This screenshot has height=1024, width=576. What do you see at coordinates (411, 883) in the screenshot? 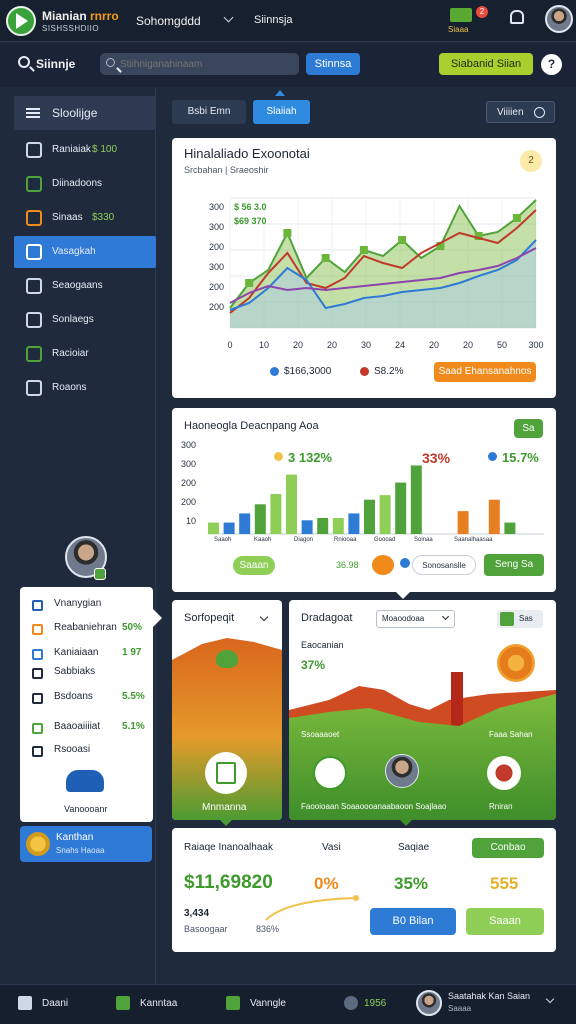
I see `percent-value: 35%` at bounding box center [411, 883].